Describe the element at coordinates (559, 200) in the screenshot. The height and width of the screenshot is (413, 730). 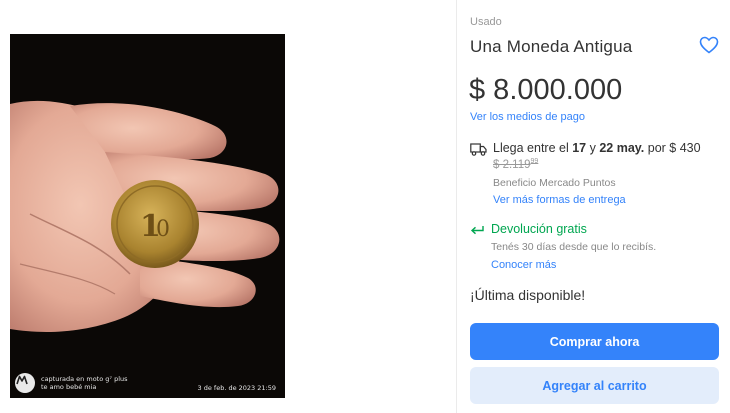
I see `more-shipping-options-link: Ver más formas de entrega` at that location.